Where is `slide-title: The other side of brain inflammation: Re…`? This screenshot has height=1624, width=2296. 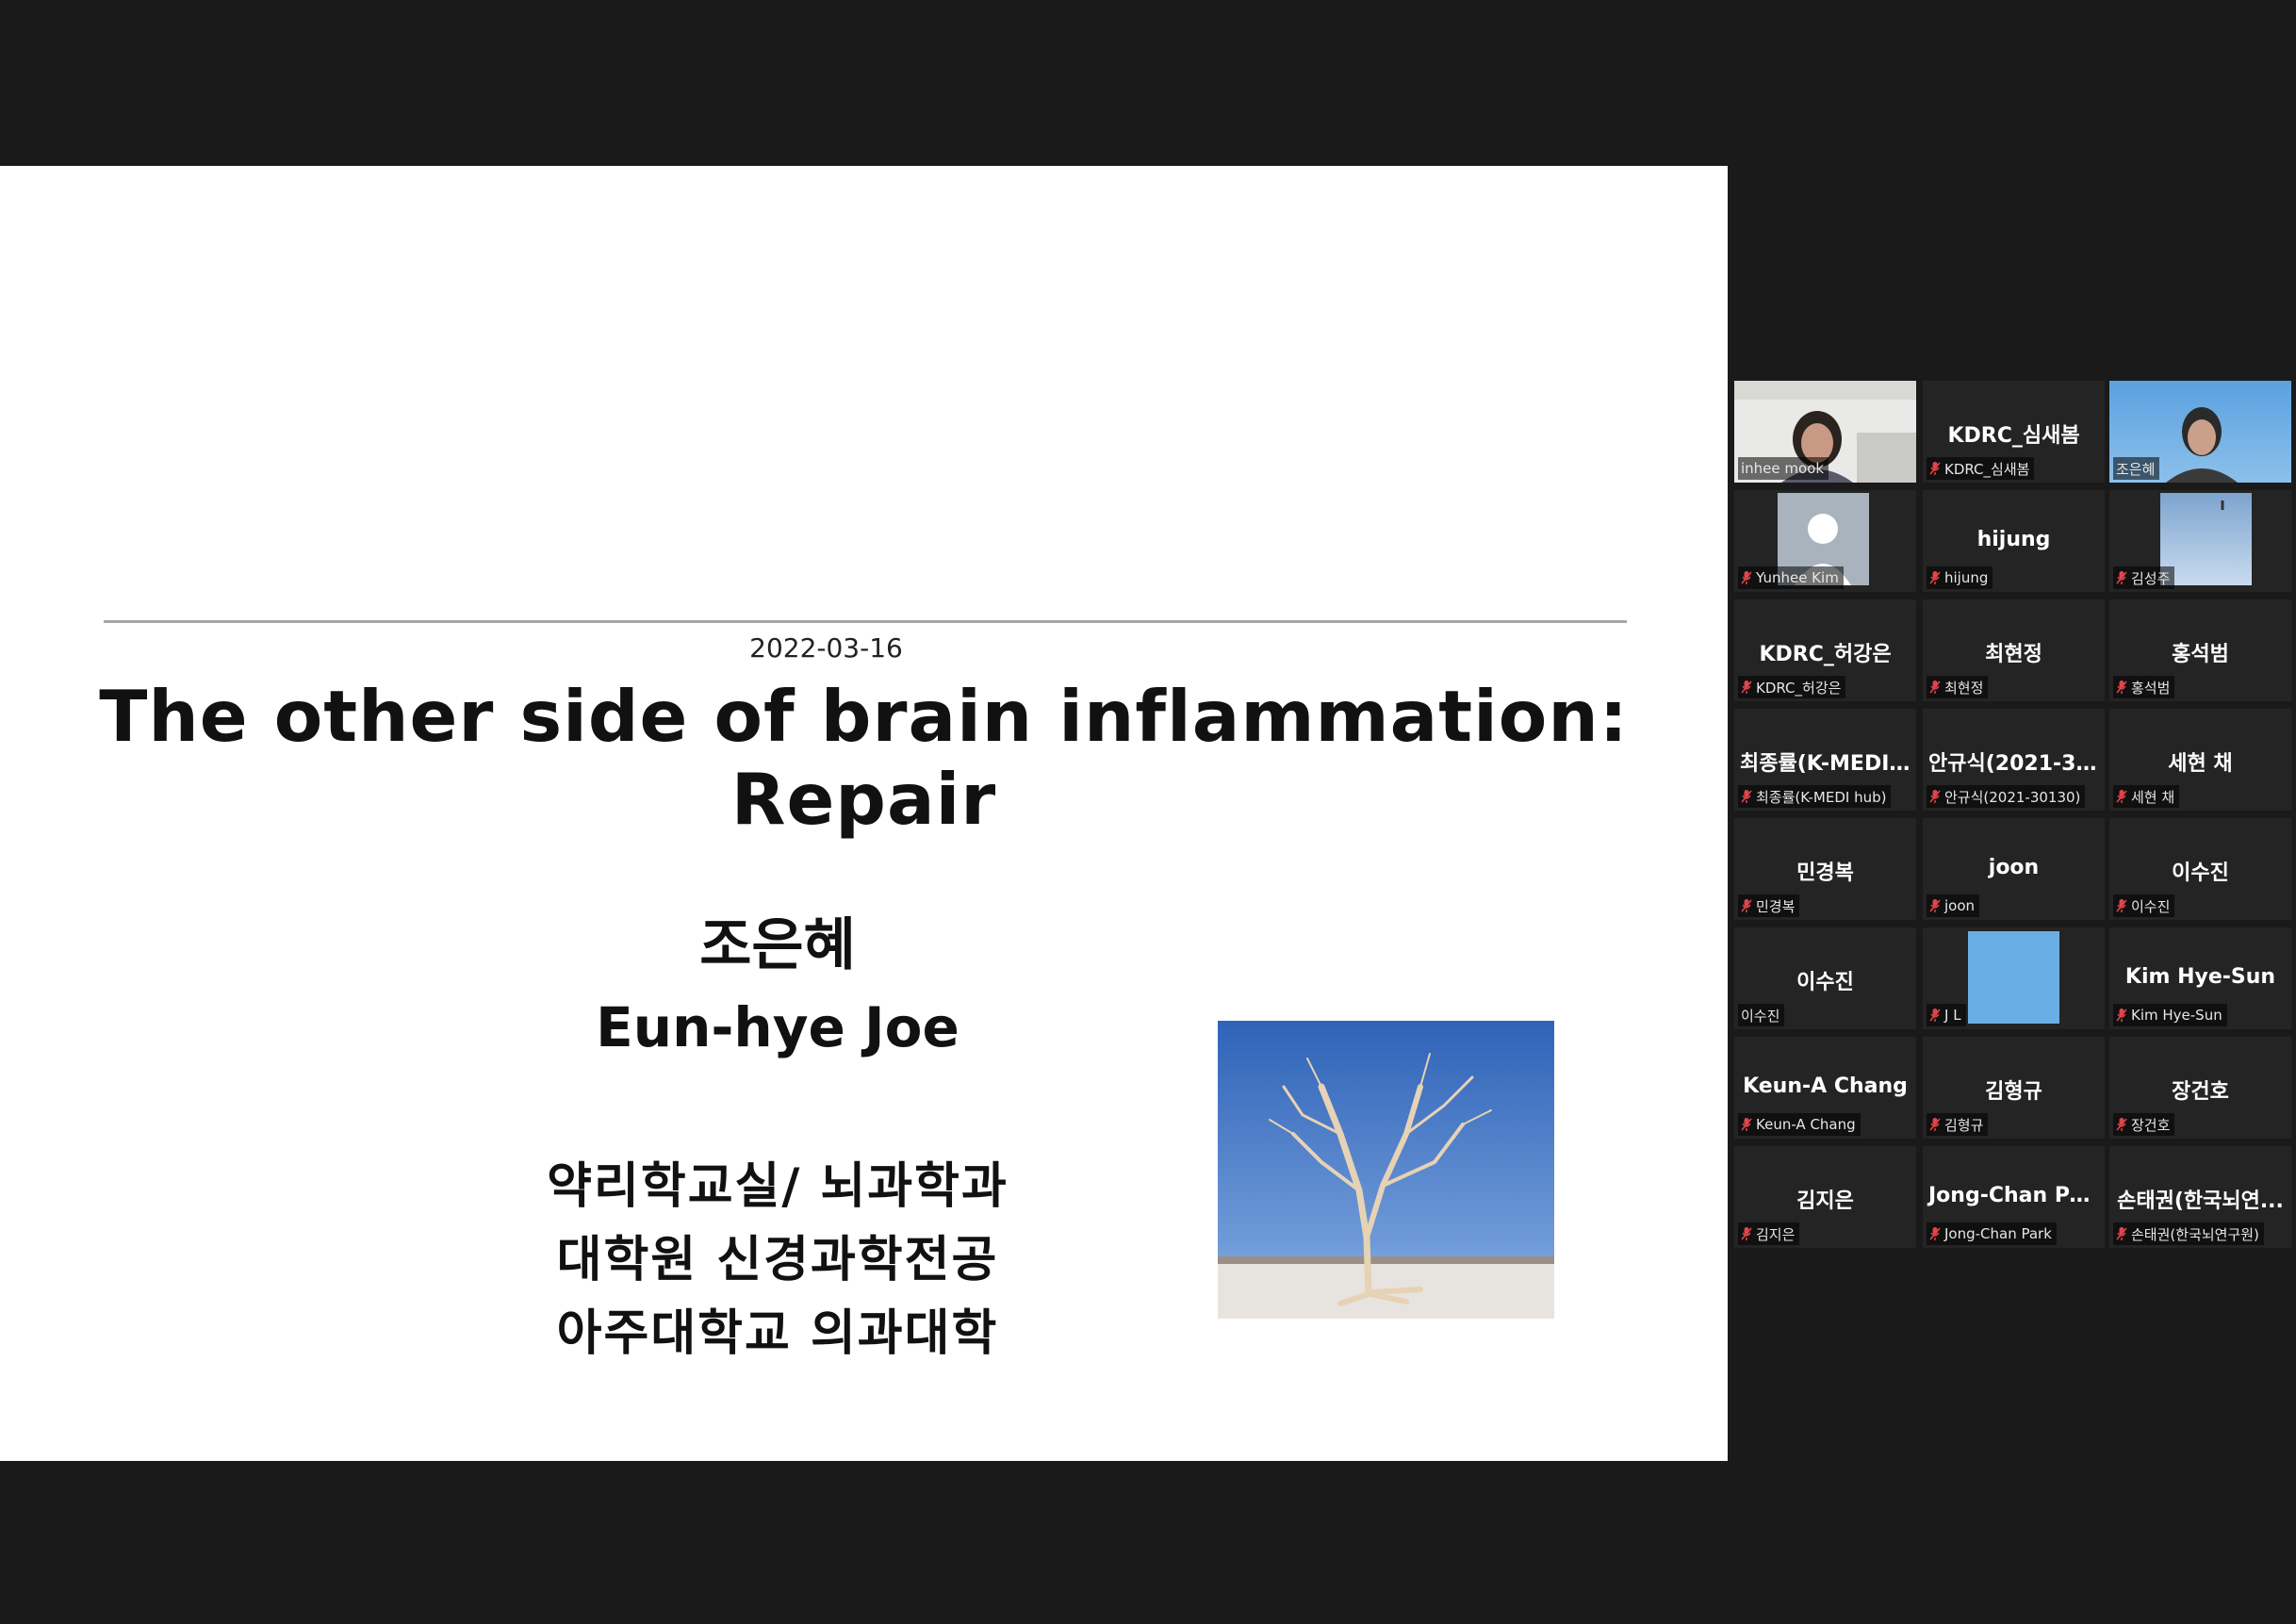
slide-title: The other side of brain inflammation: Re… is located at coordinates (864, 758).